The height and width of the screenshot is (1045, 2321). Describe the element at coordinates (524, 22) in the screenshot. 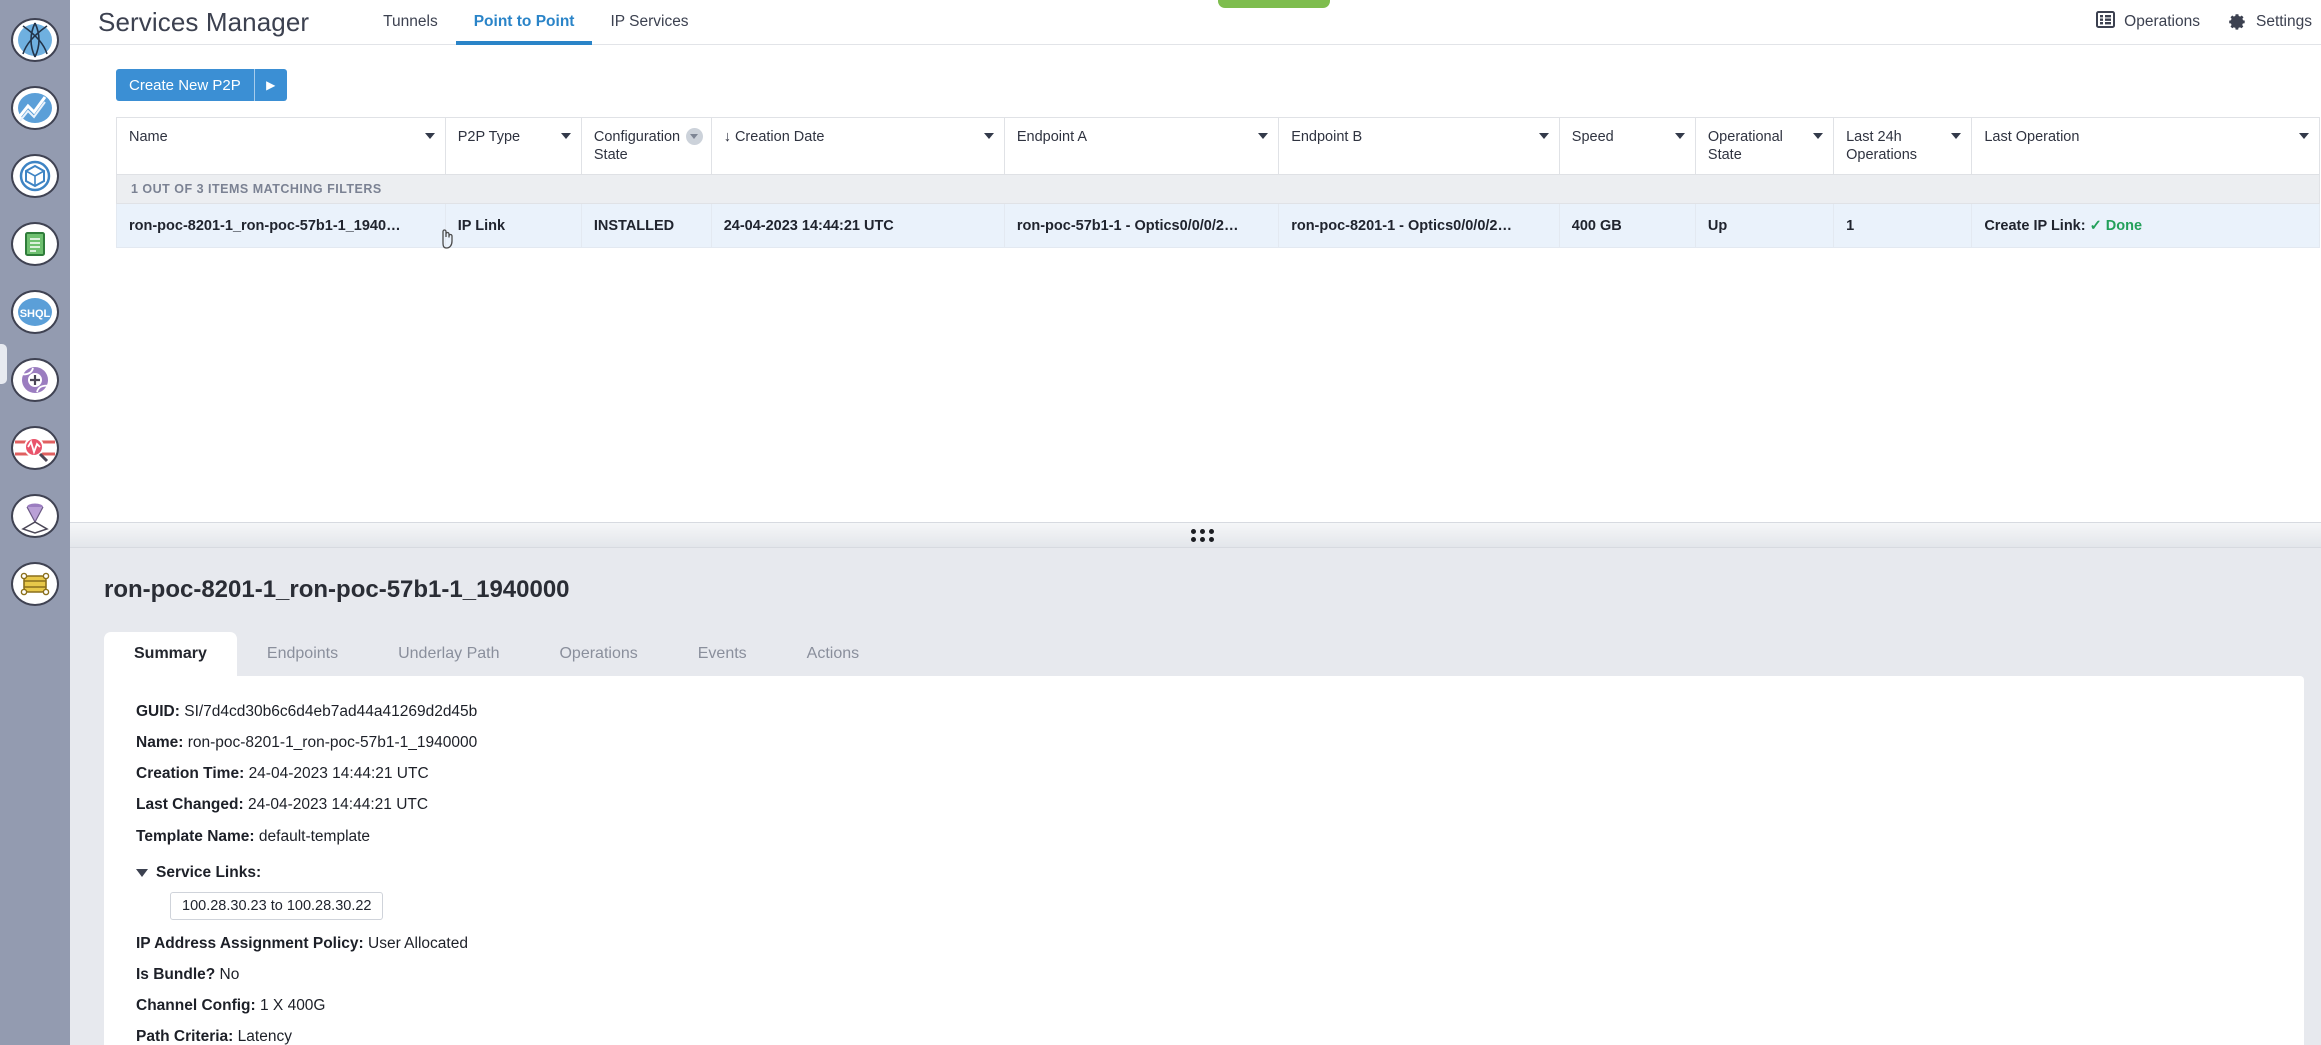

I see `tab-point-to-point: Point to Point` at that location.